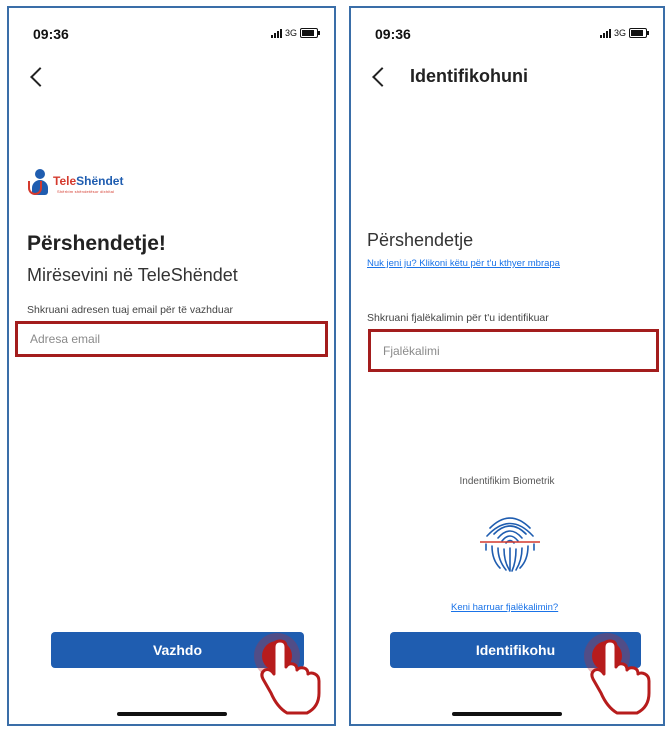 This screenshot has height=731, width=672. What do you see at coordinates (420, 240) in the screenshot?
I see `greeting-text: Përshendetje` at bounding box center [420, 240].